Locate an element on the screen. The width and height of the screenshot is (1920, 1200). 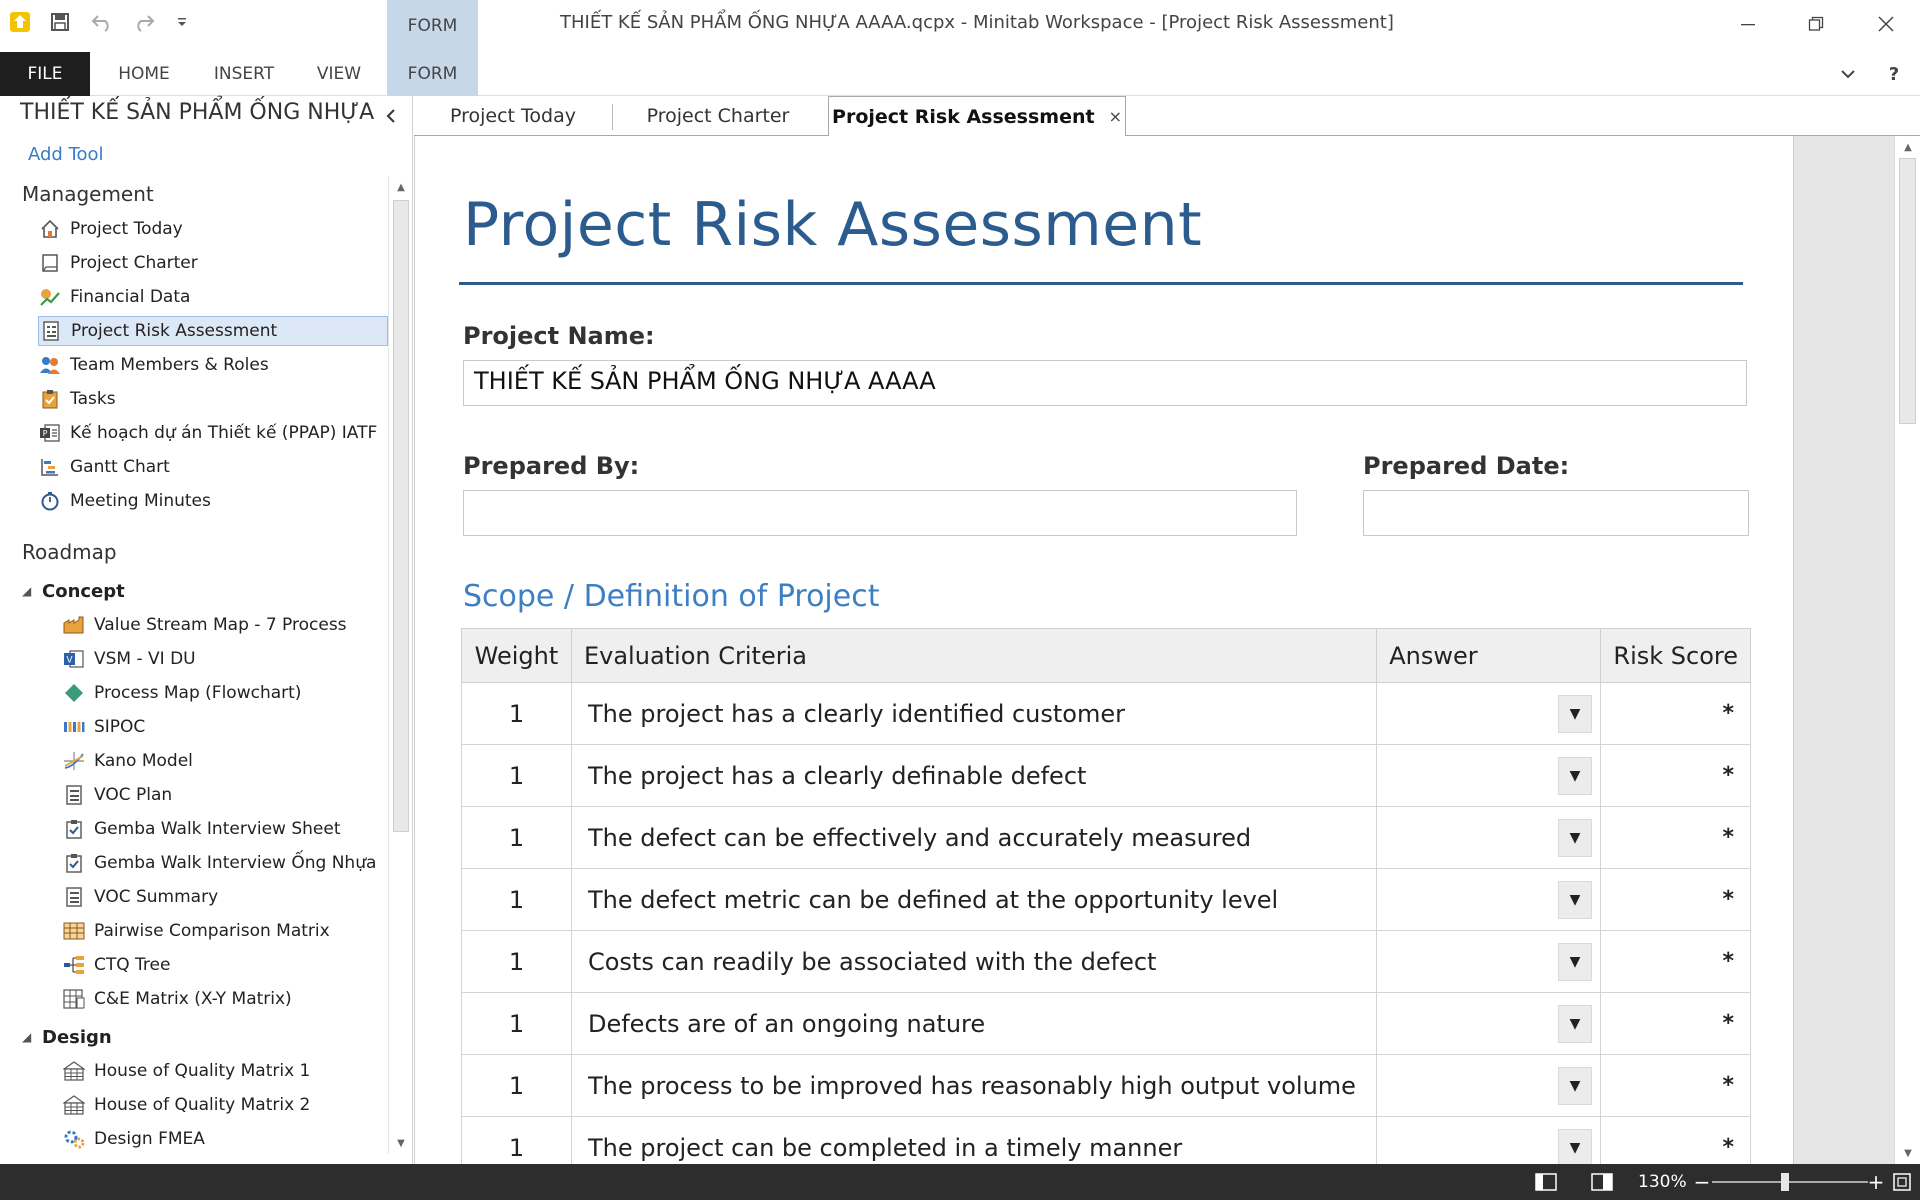
clipboard-icon is located at coordinates (50, 399).